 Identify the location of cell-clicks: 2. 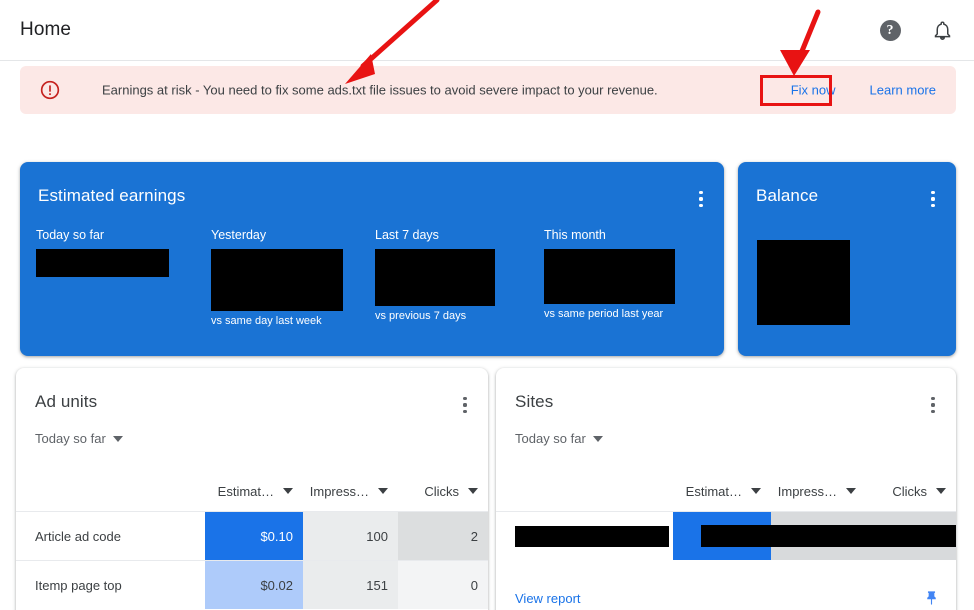
(443, 536).